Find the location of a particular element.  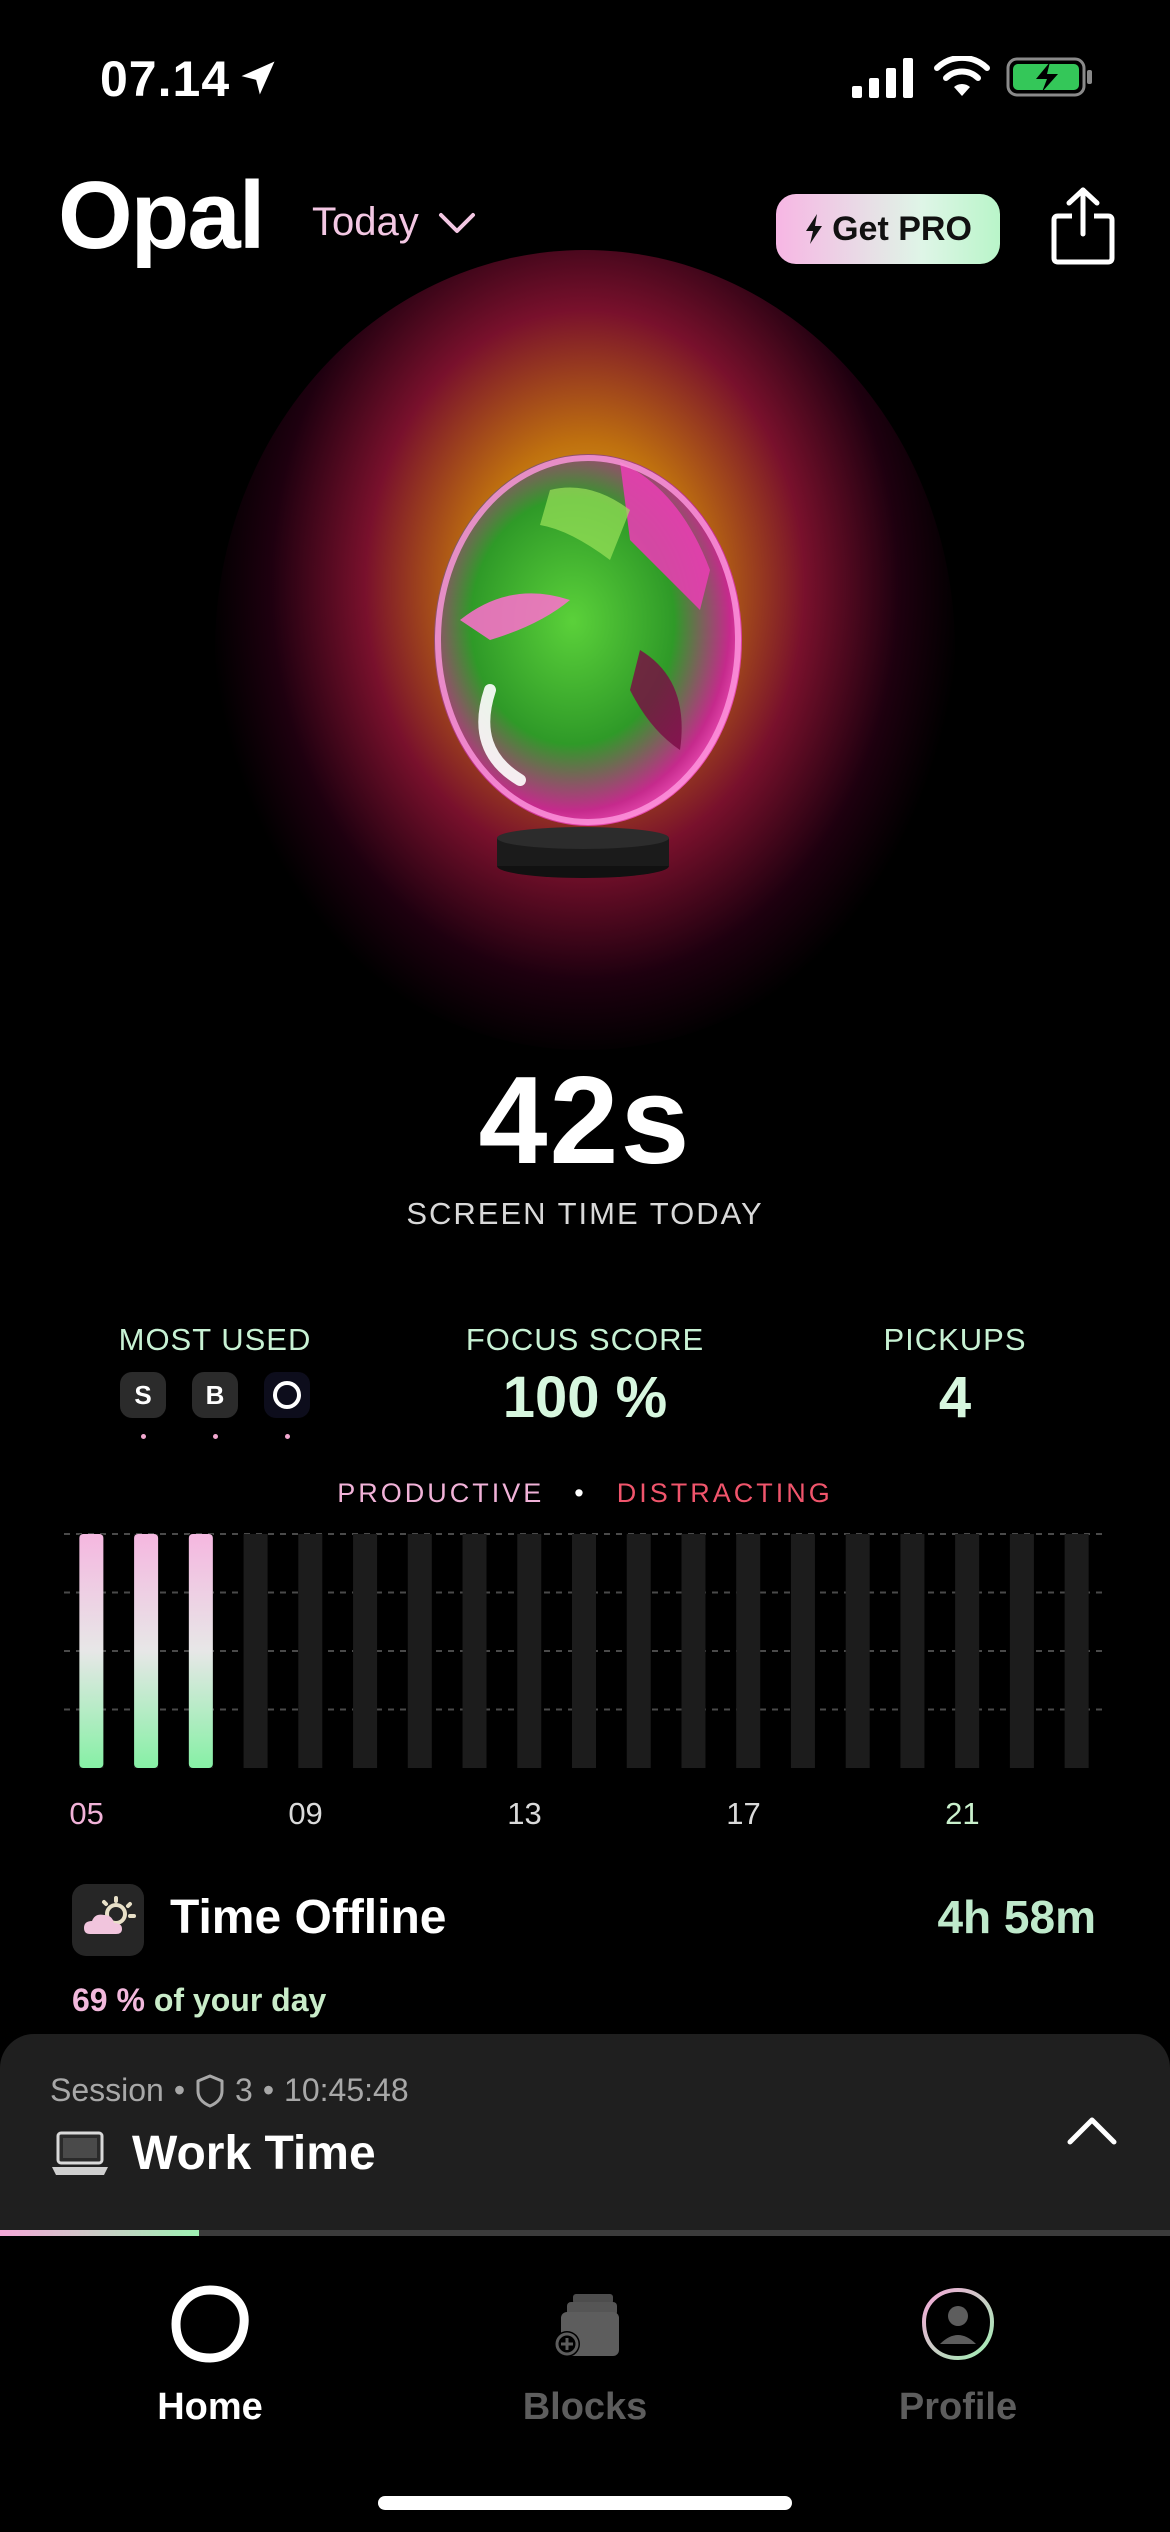

tab-blocks-label: Blocks is located at coordinates (585, 2407).